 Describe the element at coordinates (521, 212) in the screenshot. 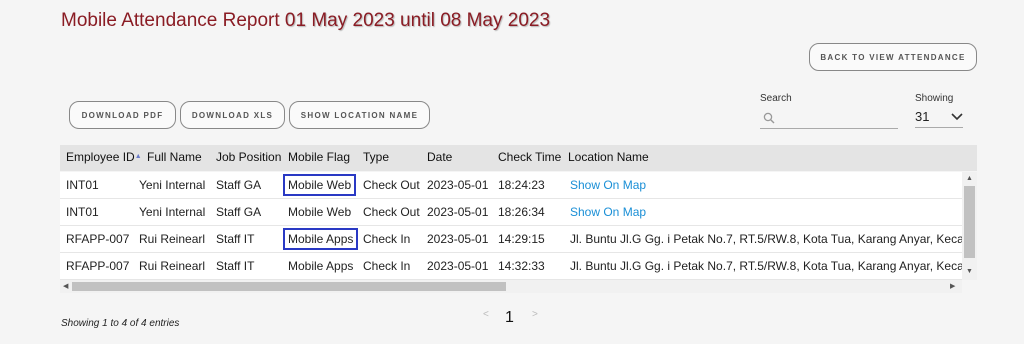

I see `cell-check-time: 18:26:34` at that location.